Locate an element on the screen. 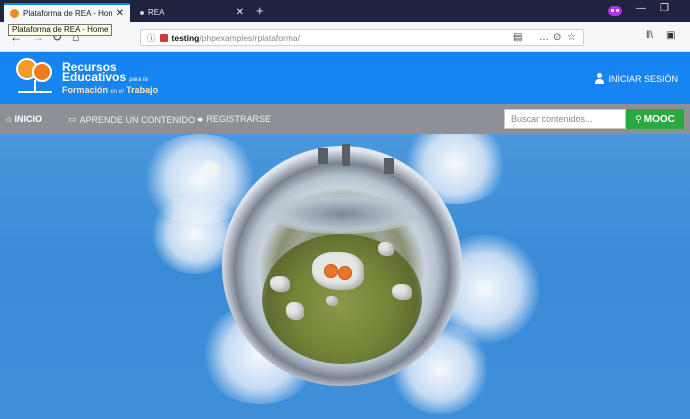 The width and height of the screenshot is (690, 419). maximize-icon: ❐ is located at coordinates (664, 8).